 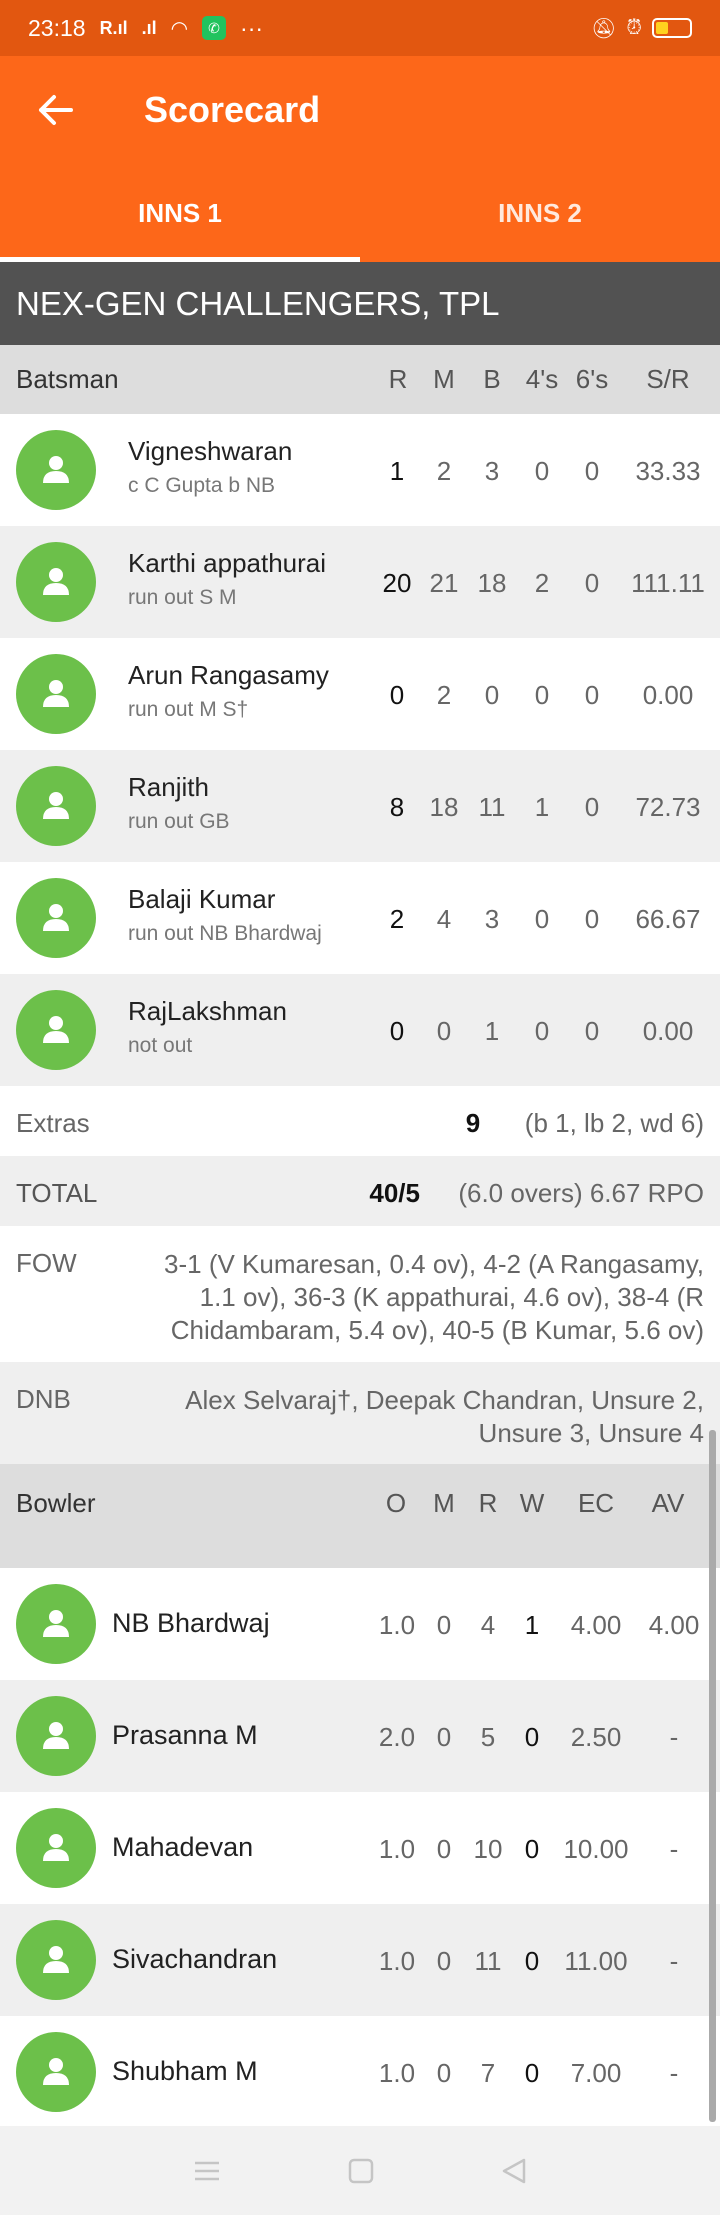 What do you see at coordinates (614, 1123) in the screenshot?
I see `extras-detail: (b 1, lb 2, wd 6)` at bounding box center [614, 1123].